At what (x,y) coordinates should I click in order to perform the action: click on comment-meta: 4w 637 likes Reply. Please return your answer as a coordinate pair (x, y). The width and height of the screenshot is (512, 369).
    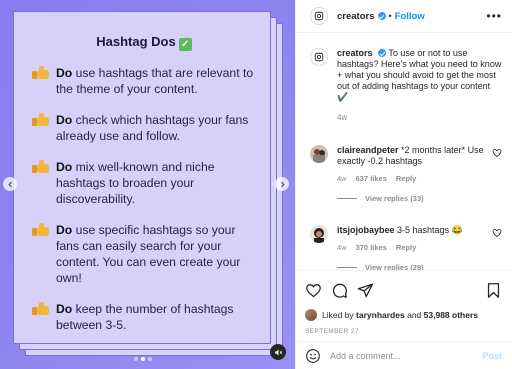
    Looking at the image, I should click on (414, 178).